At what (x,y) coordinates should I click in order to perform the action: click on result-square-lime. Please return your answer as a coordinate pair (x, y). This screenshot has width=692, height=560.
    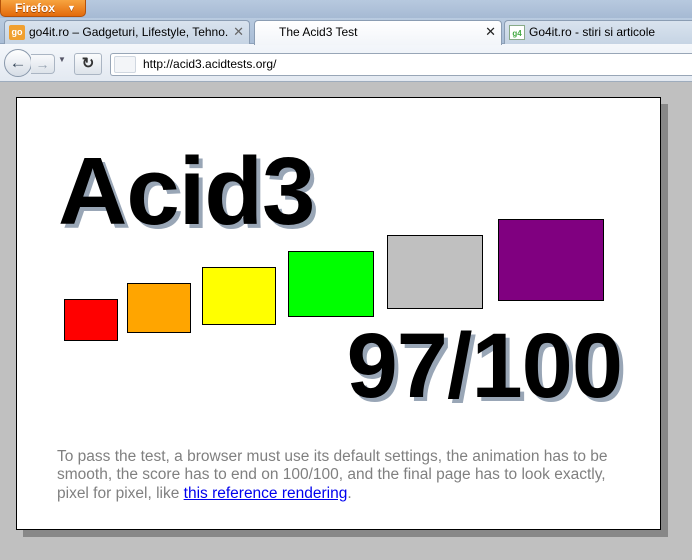
    Looking at the image, I should click on (331, 284).